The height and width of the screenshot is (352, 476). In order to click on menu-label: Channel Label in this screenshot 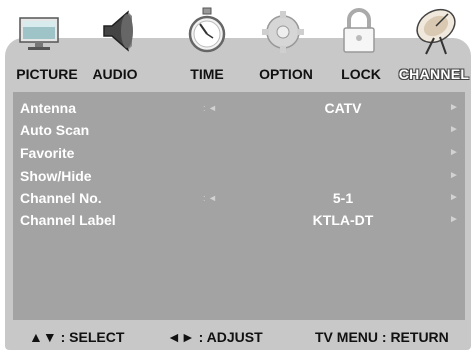, I will do `click(68, 220)`.